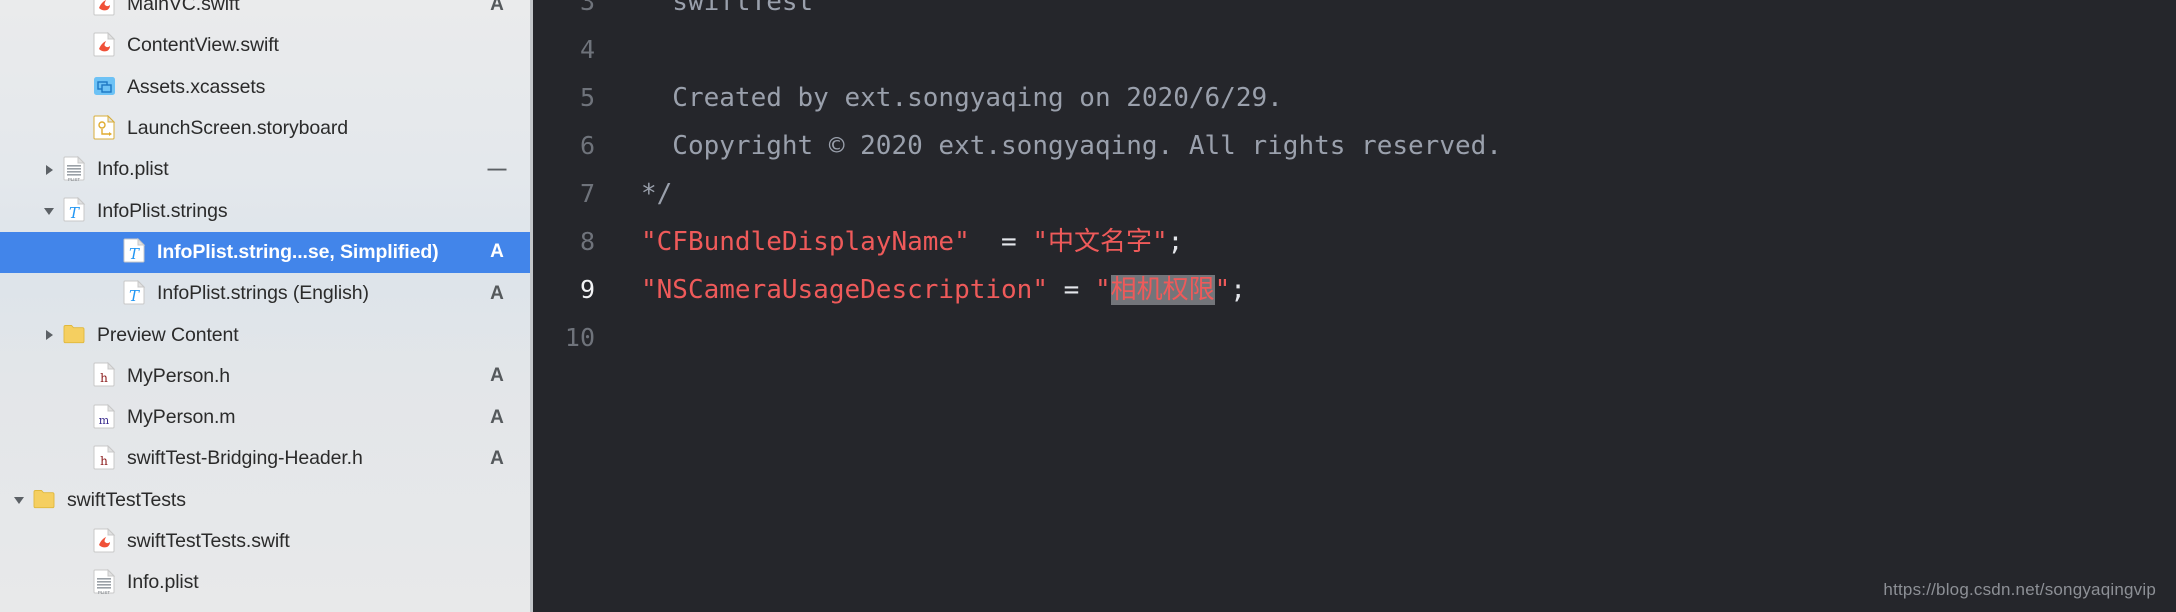  I want to click on code-token: "CFBundleDisplayName", so click(805, 242).